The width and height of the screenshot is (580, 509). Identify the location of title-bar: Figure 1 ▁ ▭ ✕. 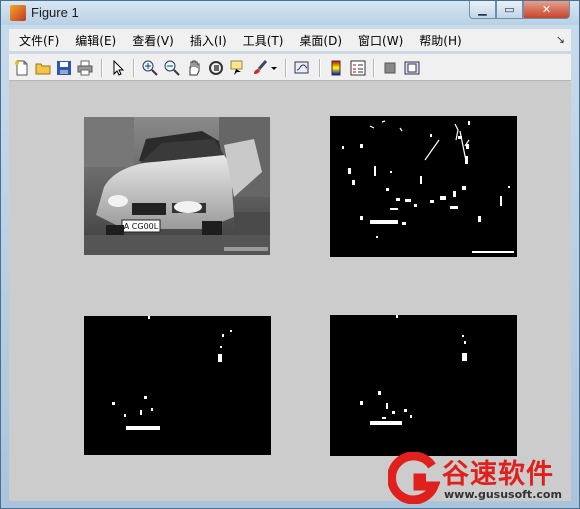
(290, 13).